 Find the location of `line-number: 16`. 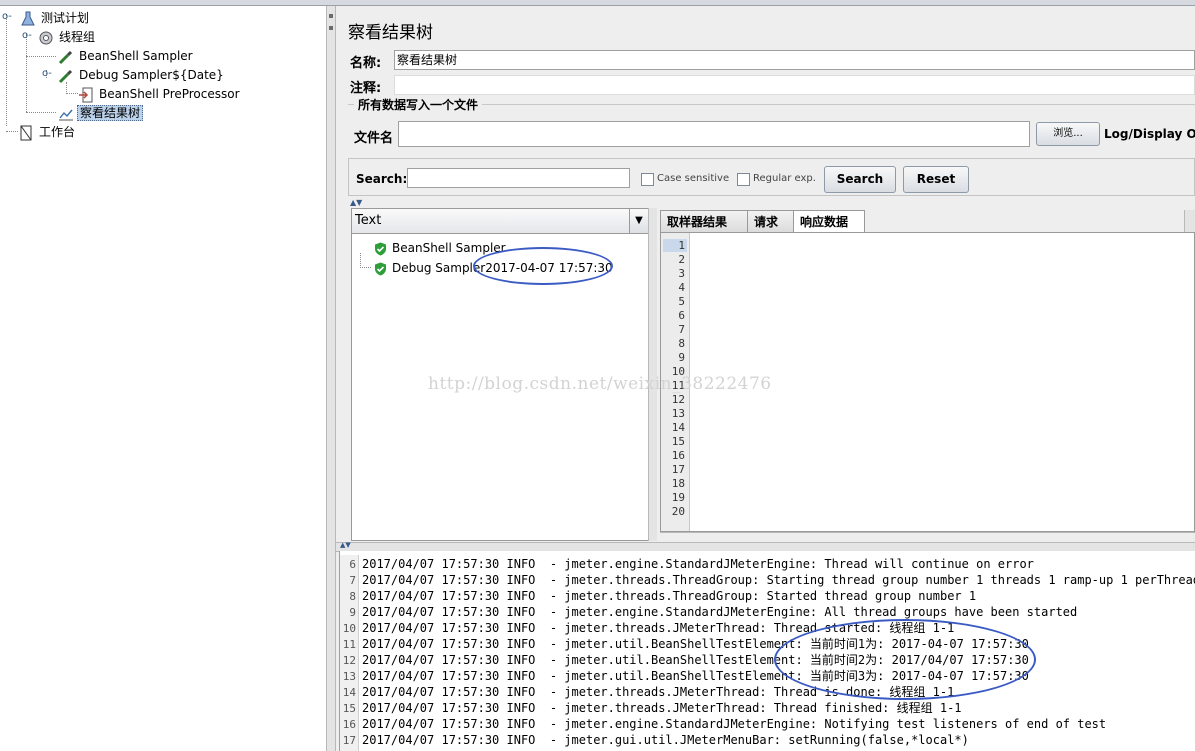

line-number: 16 is located at coordinates (678, 455).